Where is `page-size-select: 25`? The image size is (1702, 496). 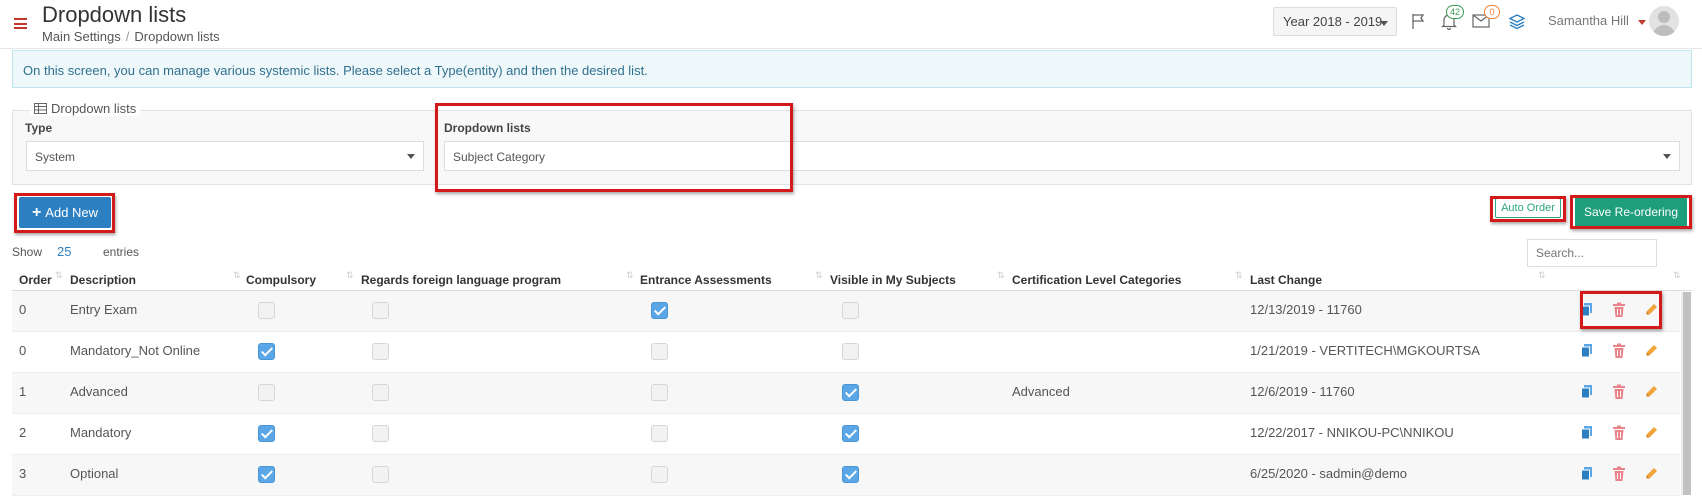
page-size-select: 25 is located at coordinates (64, 251).